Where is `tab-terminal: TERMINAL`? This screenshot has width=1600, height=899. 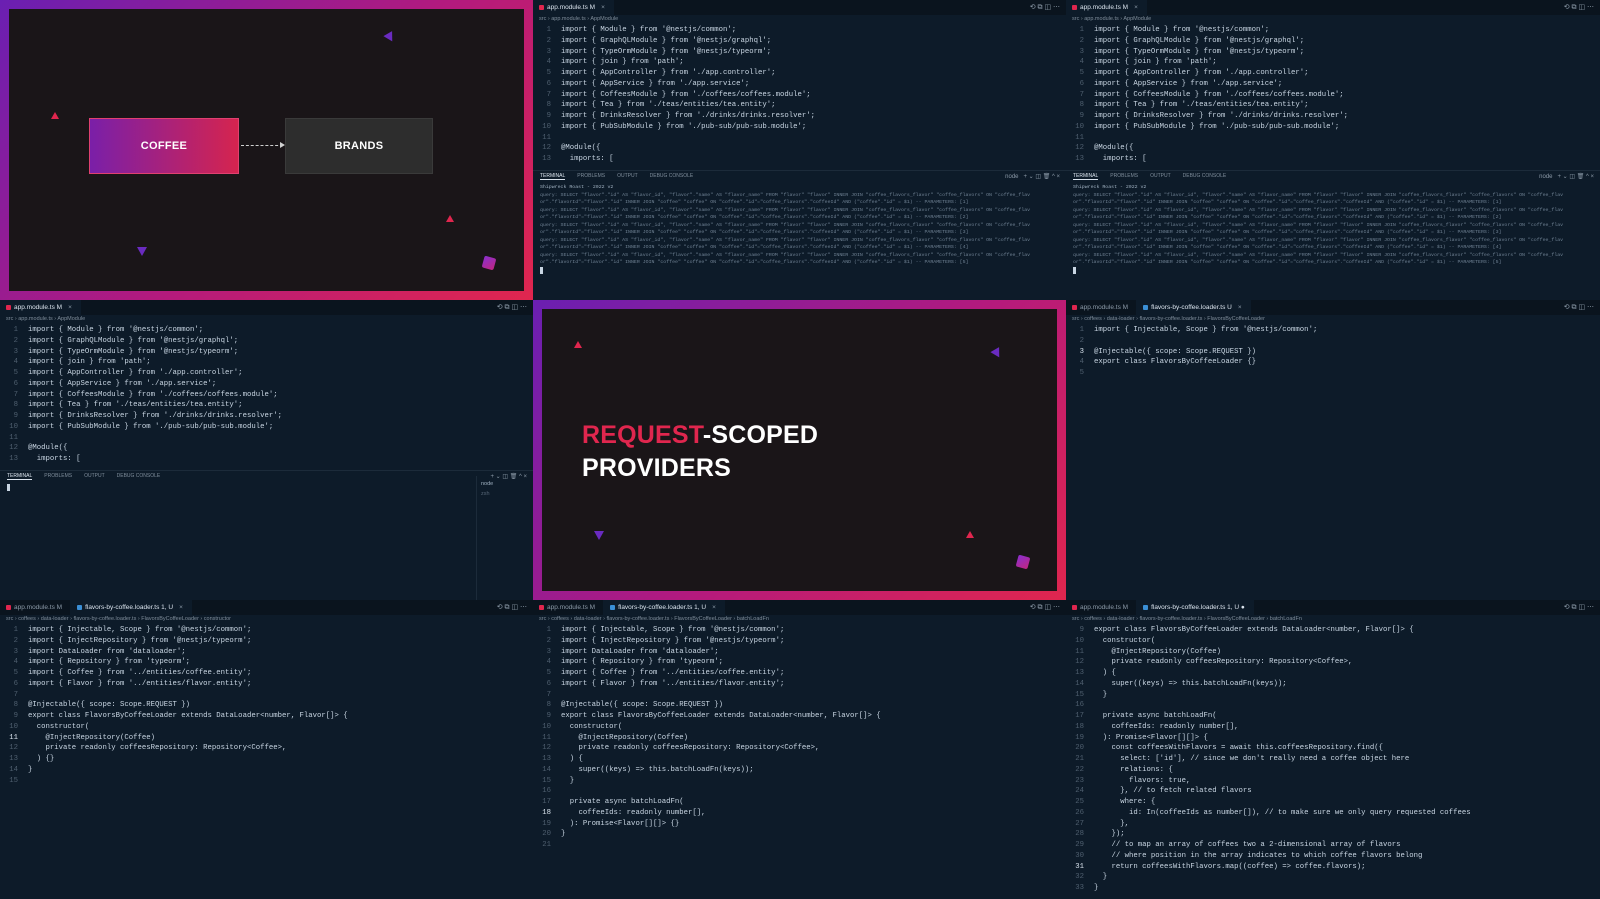 tab-terminal: TERMINAL is located at coordinates (553, 176).